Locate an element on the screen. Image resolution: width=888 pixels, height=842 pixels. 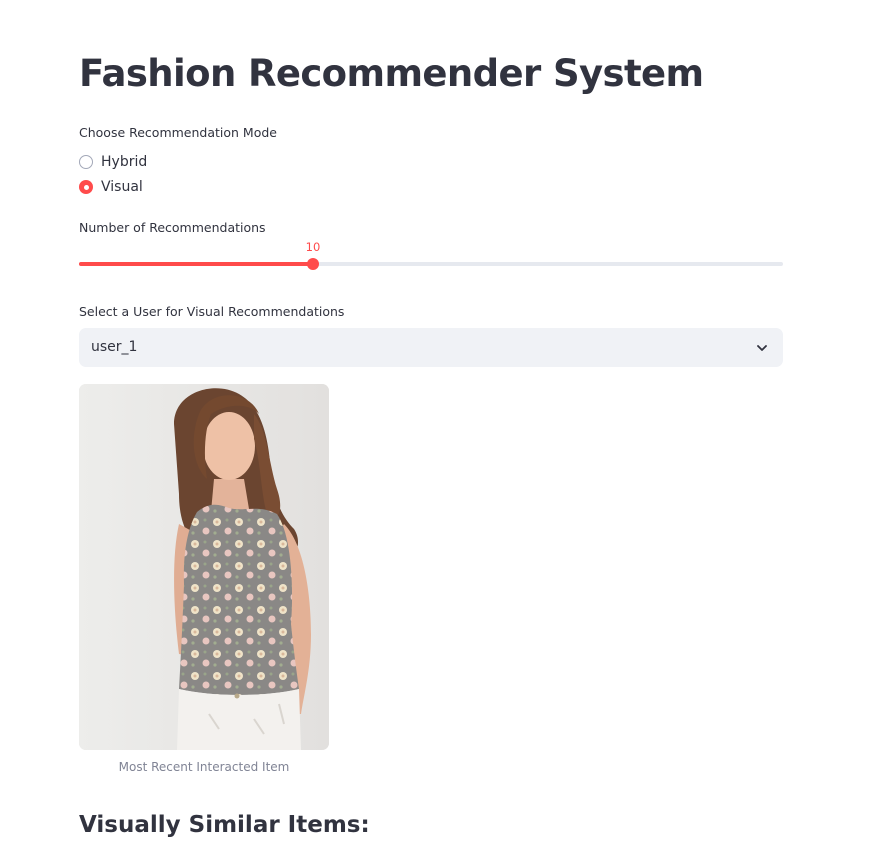
radio-option-hybrid: Hybrid is located at coordinates (113, 162).